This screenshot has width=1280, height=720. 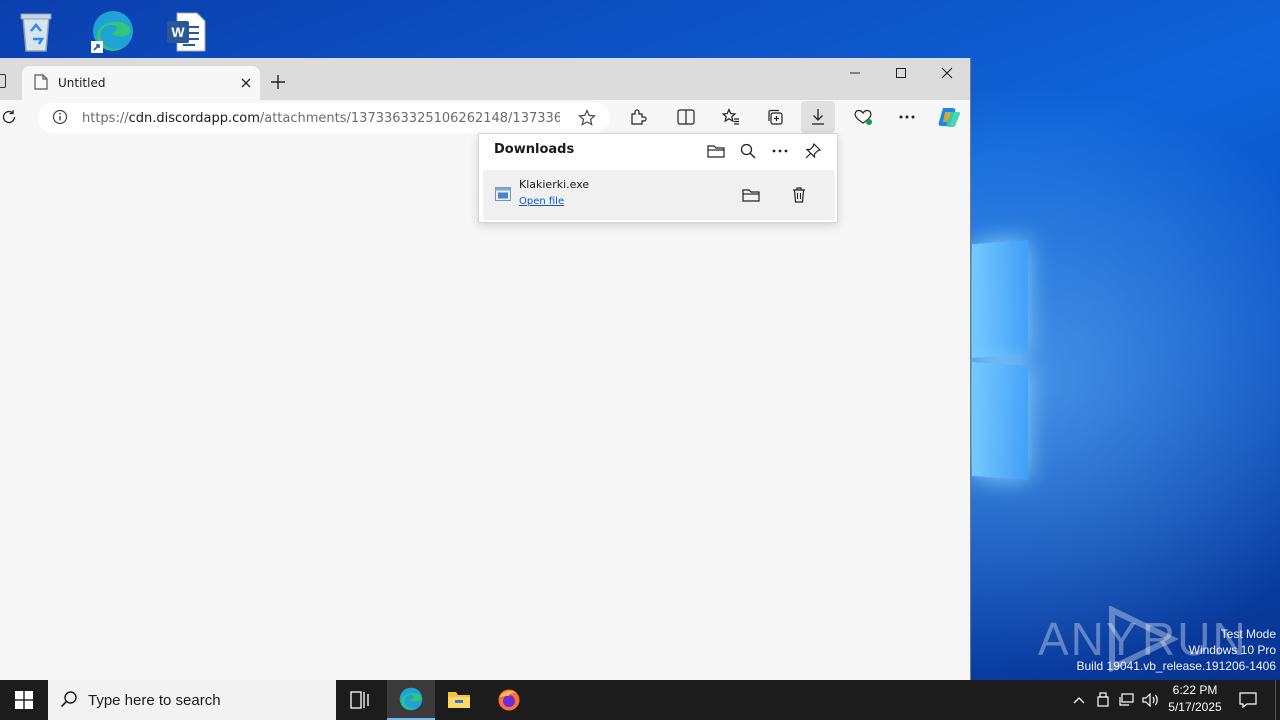 I want to click on favorites-icon, so click(x=731, y=117).